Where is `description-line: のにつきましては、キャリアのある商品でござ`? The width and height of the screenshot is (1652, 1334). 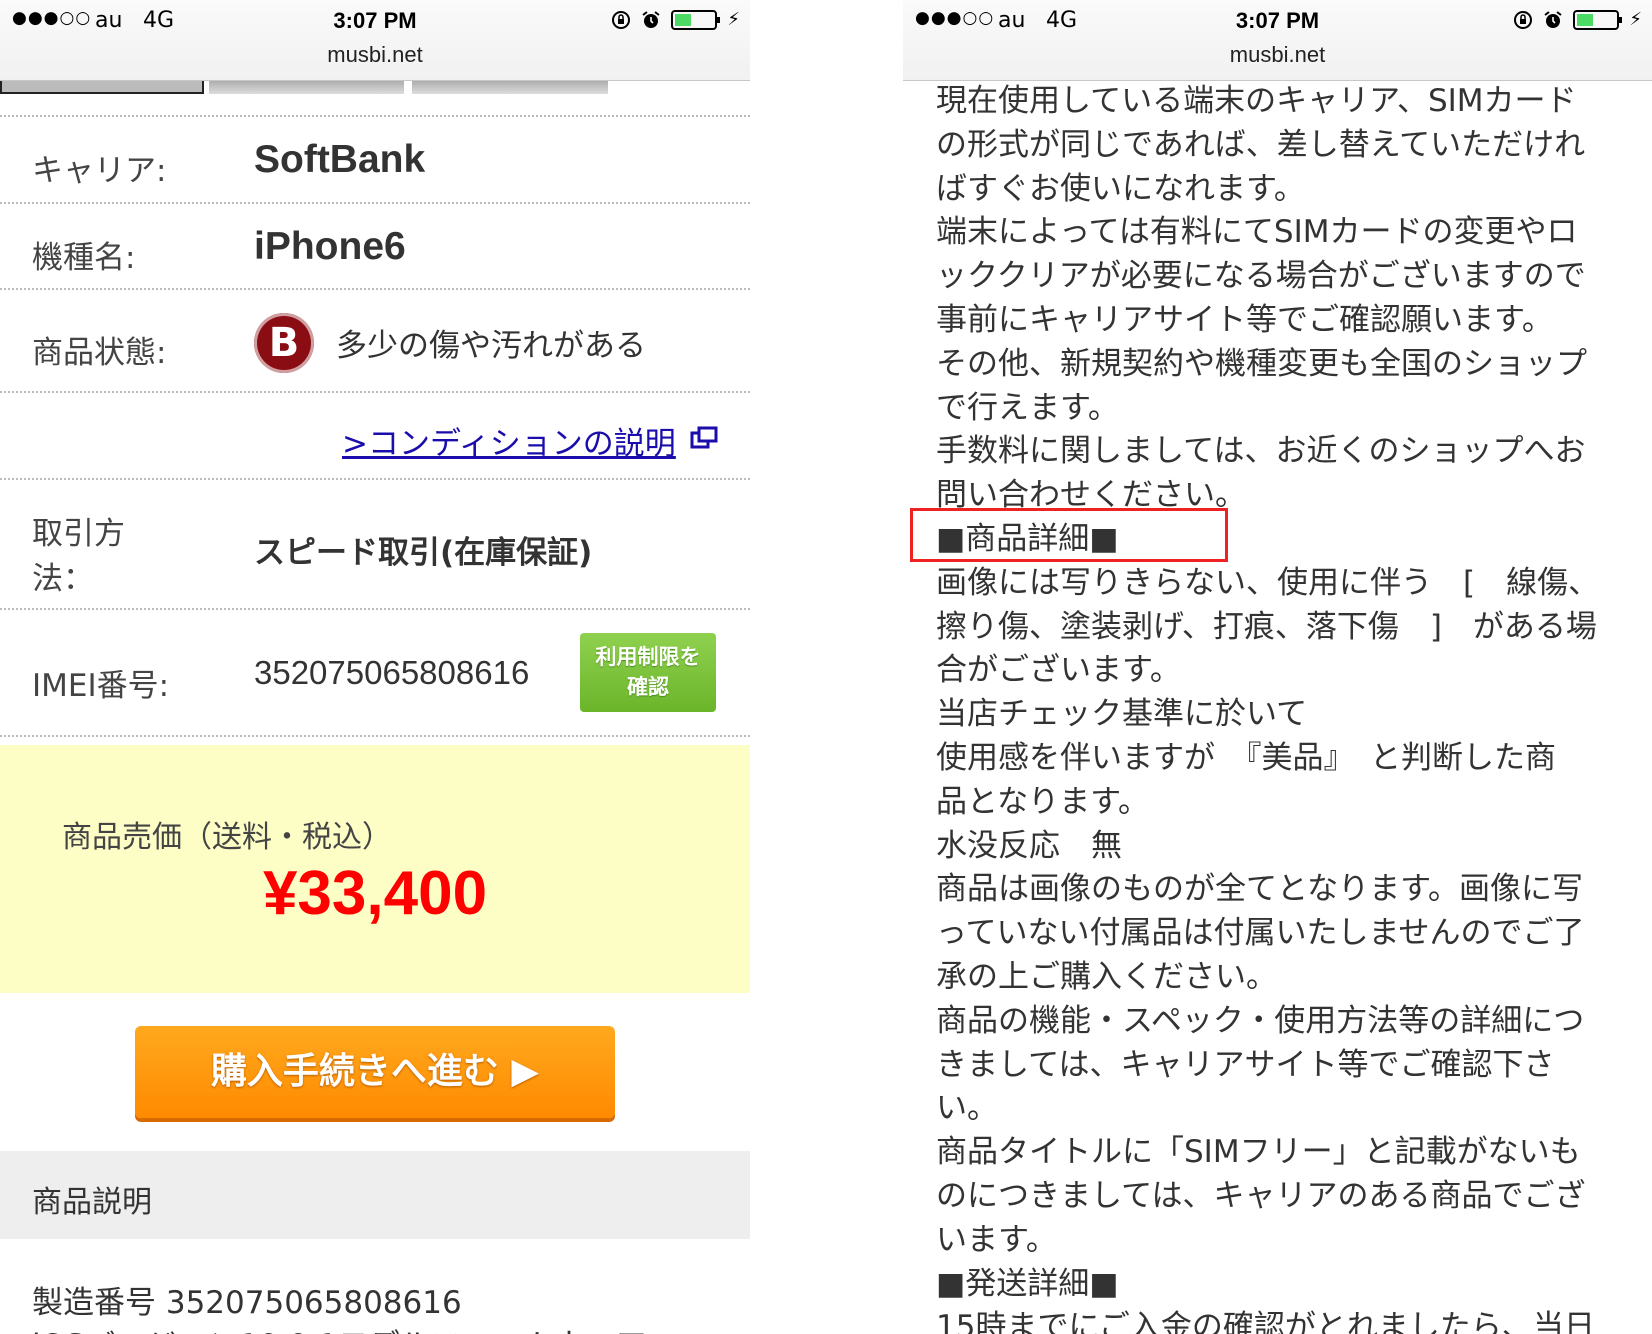
description-line: のにつきましては、キャリアのある商品でござ is located at coordinates (1261, 1195).